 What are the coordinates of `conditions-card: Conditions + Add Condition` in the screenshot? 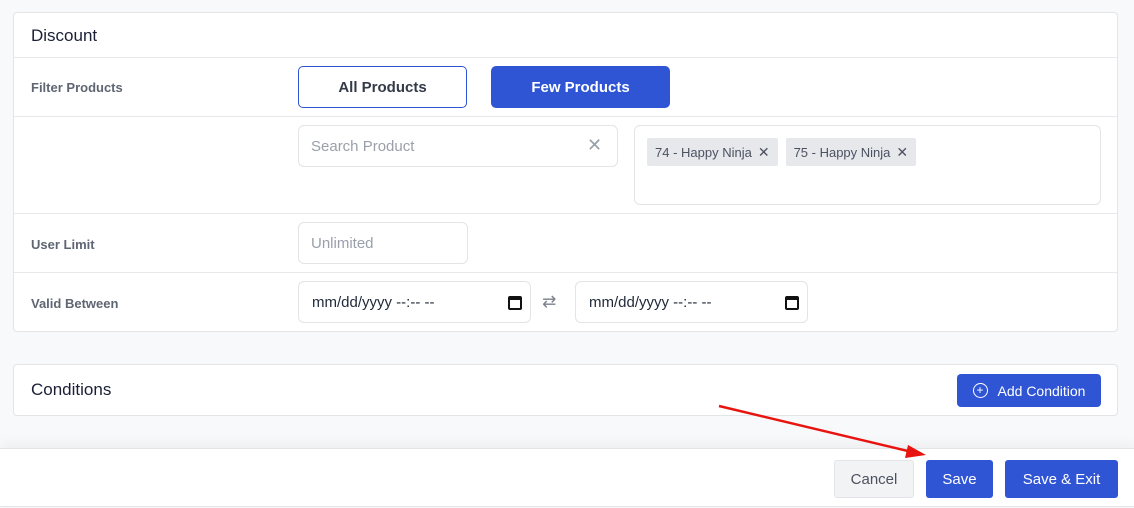 It's located at (565, 390).